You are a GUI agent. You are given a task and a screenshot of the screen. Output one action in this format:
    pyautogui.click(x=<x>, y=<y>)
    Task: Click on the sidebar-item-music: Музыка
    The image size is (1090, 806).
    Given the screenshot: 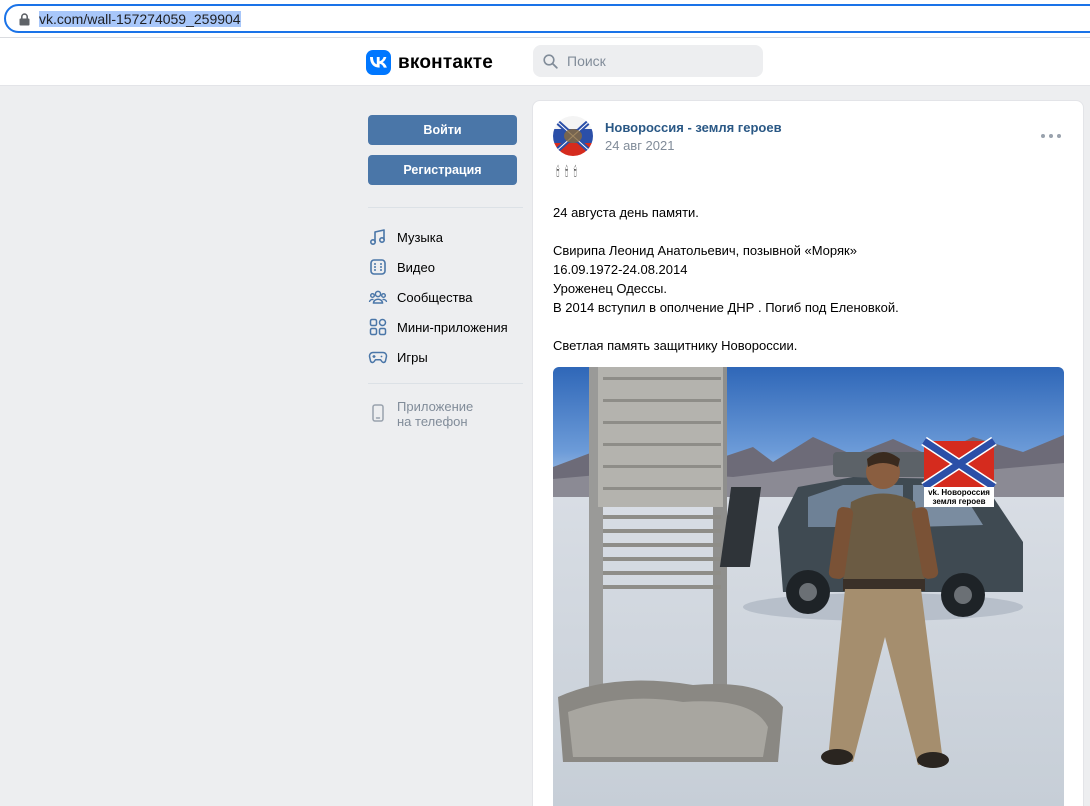 What is the action you would take?
    pyautogui.click(x=448, y=237)
    